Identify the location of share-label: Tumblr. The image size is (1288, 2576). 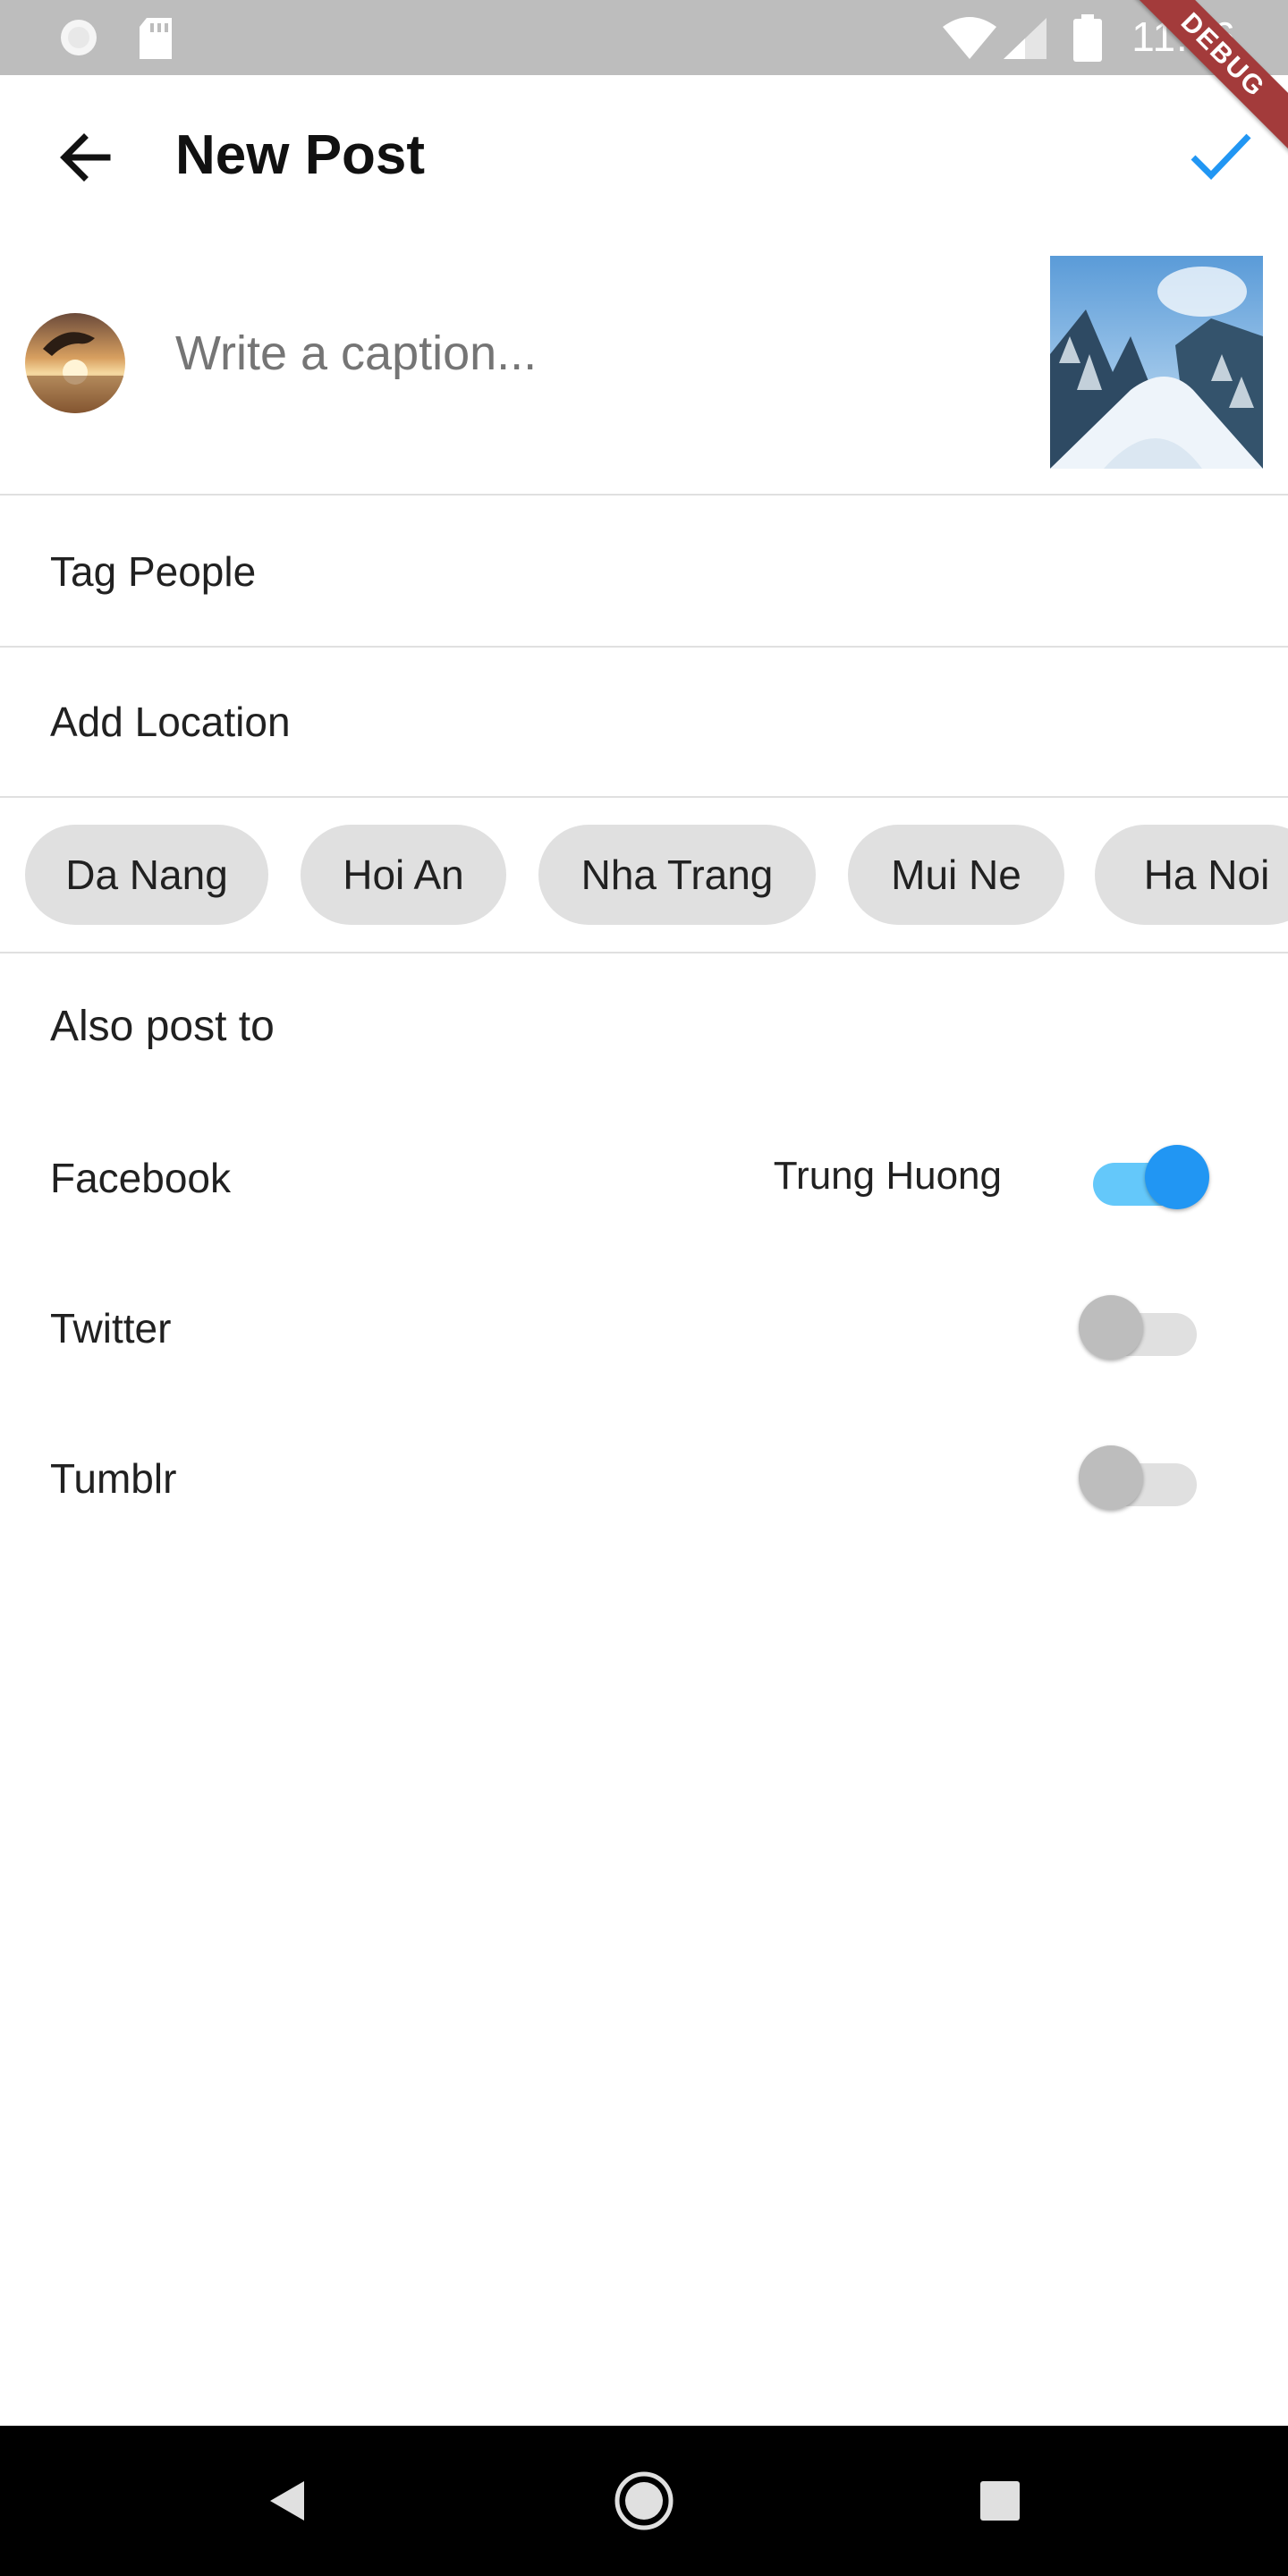
(113, 1478).